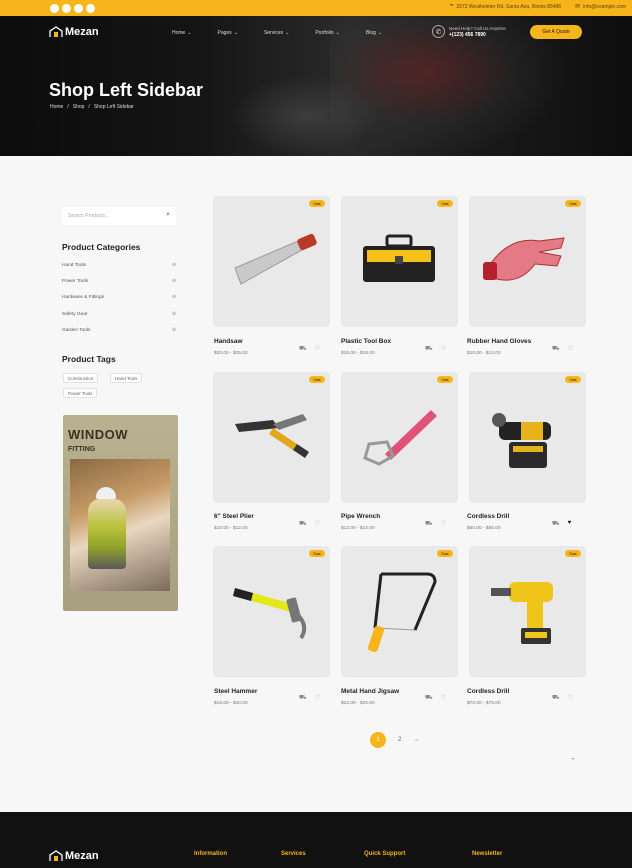 Image resolution: width=632 pixels, height=868 pixels. What do you see at coordinates (119, 314) in the screenshot?
I see `category-item: Safety Gear ⊕` at bounding box center [119, 314].